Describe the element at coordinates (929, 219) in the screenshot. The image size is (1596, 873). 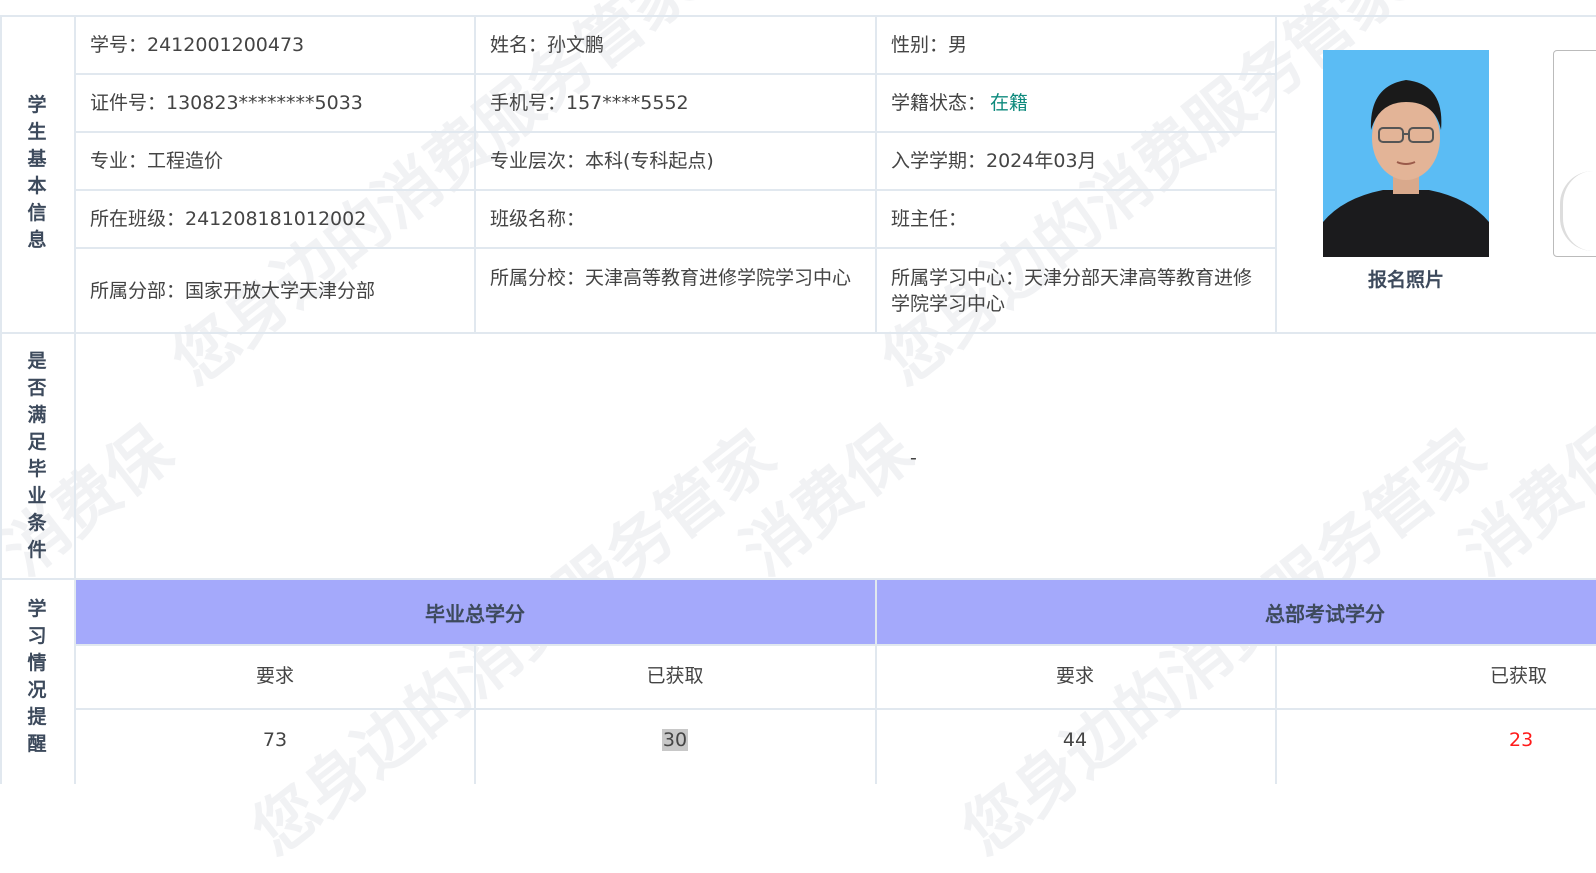
I see `head-teacher-field: 班主任：` at that location.